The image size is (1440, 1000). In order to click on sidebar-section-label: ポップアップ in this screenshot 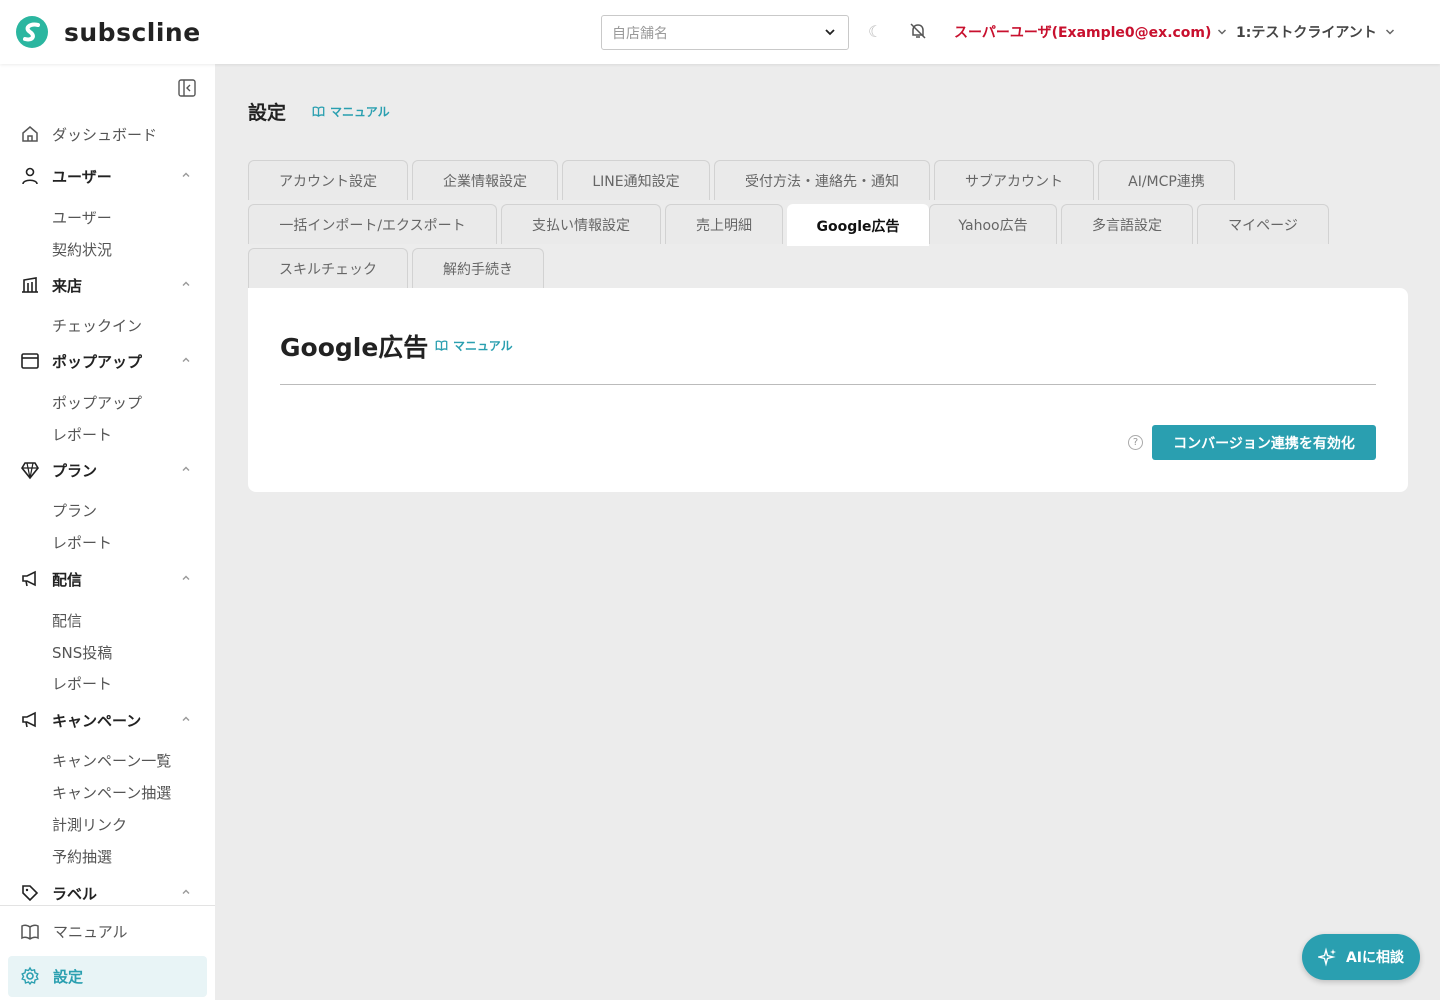, I will do `click(97, 361)`.